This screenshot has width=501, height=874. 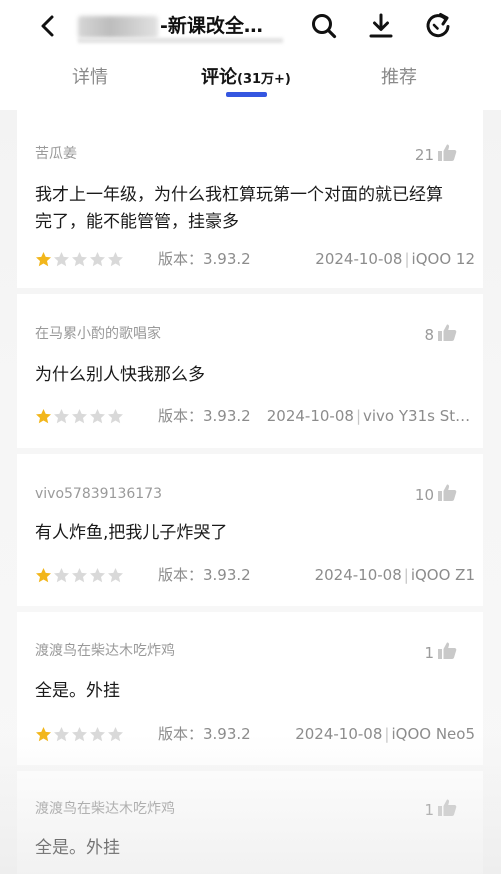 What do you see at coordinates (56, 154) in the screenshot?
I see `comment-username: 苦瓜姜` at bounding box center [56, 154].